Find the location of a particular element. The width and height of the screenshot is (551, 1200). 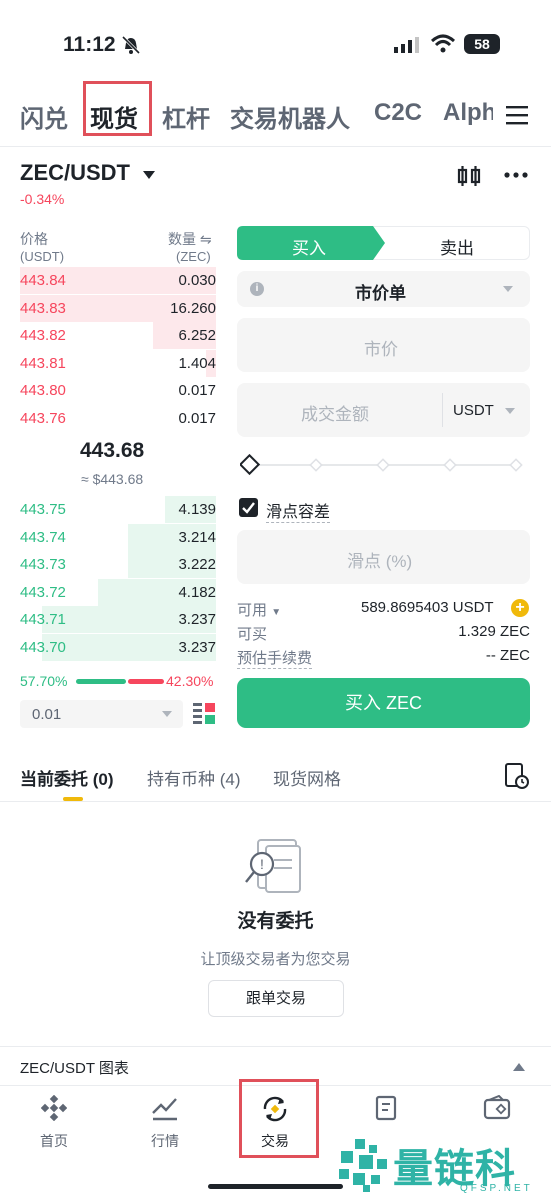

available-label: 可用 ▼ is located at coordinates (259, 609).